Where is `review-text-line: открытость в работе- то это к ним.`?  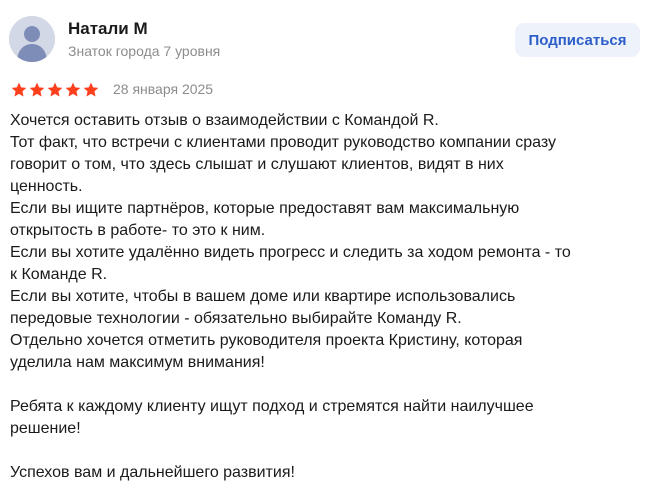 review-text-line: открытость в работе- то это к ним. is located at coordinates (138, 230).